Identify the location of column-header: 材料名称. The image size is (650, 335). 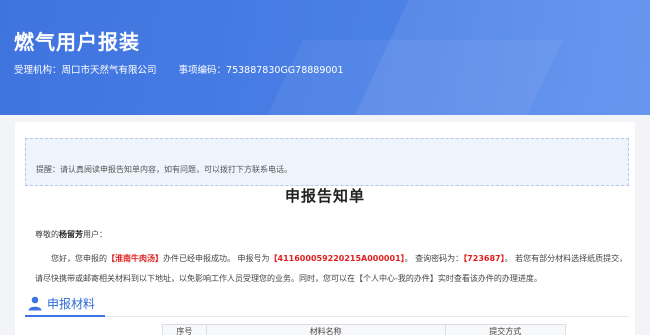
(326, 330).